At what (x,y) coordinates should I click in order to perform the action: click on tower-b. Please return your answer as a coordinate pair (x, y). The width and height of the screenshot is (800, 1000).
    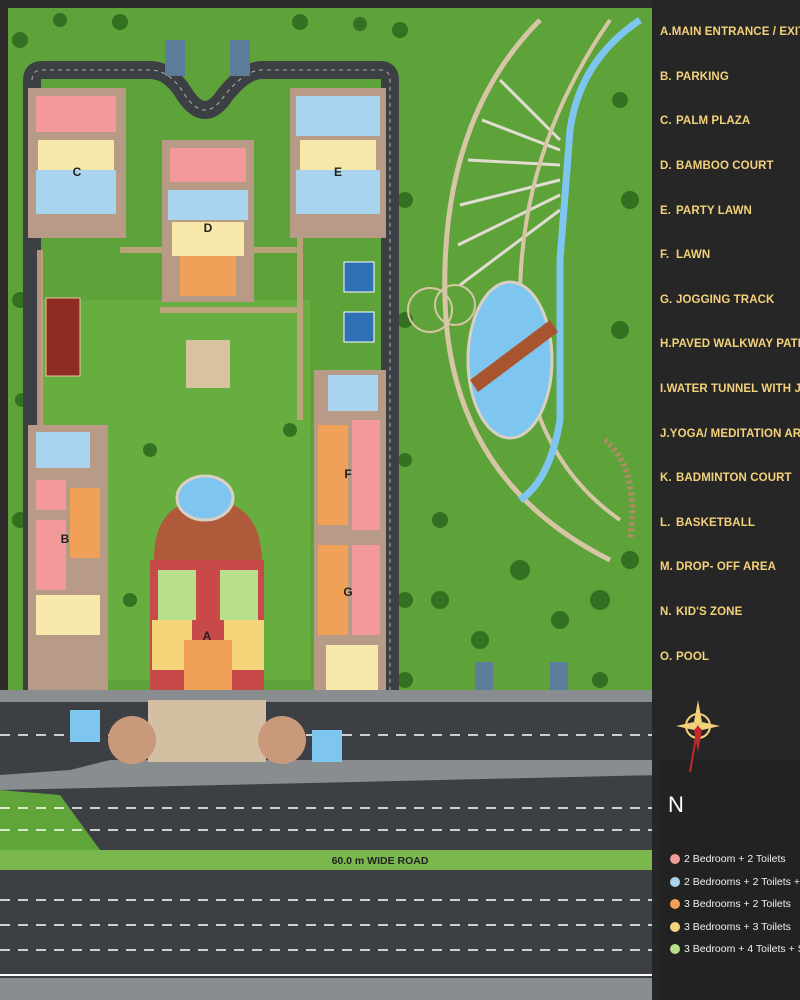
    Looking at the image, I should click on (68, 560).